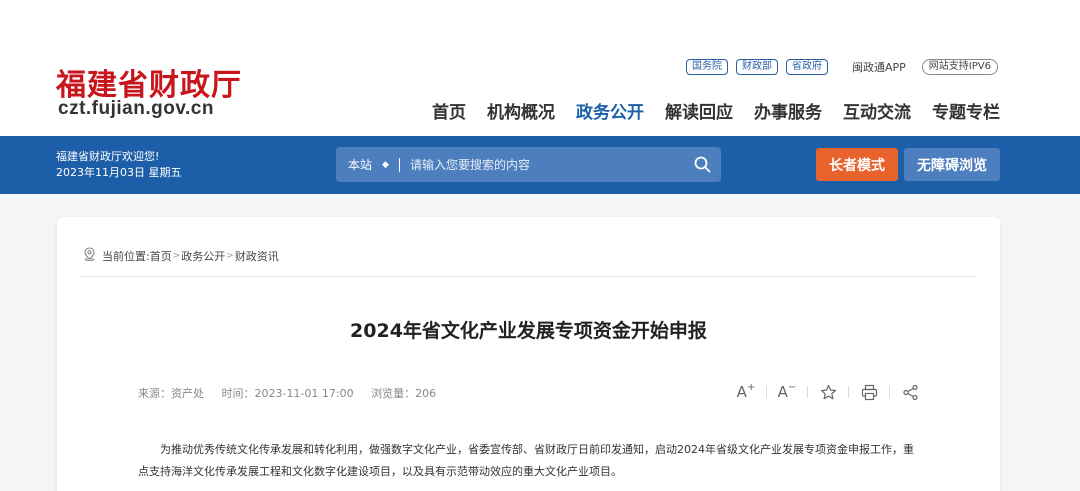  I want to click on breadcrumb-divider, so click(529, 276).